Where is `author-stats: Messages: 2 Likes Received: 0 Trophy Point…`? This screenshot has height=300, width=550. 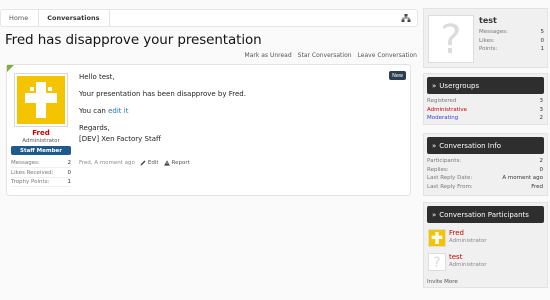 author-stats: Messages: 2 Likes Received: 0 Trophy Point… is located at coordinates (41, 173).